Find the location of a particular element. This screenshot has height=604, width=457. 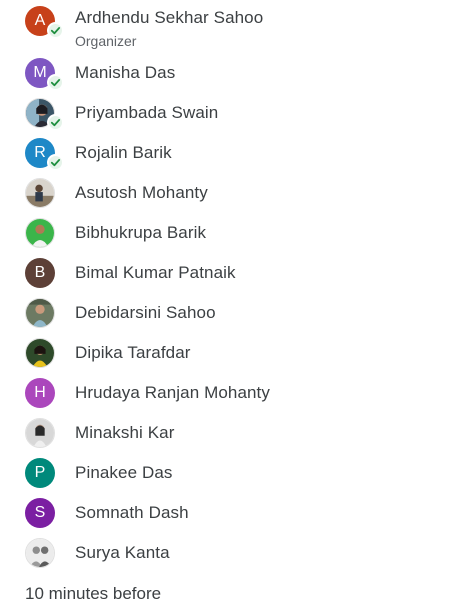

avatar-initial: S is located at coordinates (40, 512).